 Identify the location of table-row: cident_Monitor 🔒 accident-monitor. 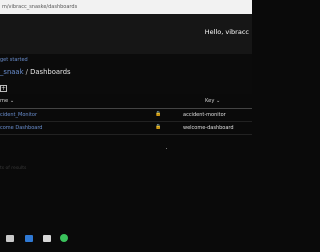
(126, 115).